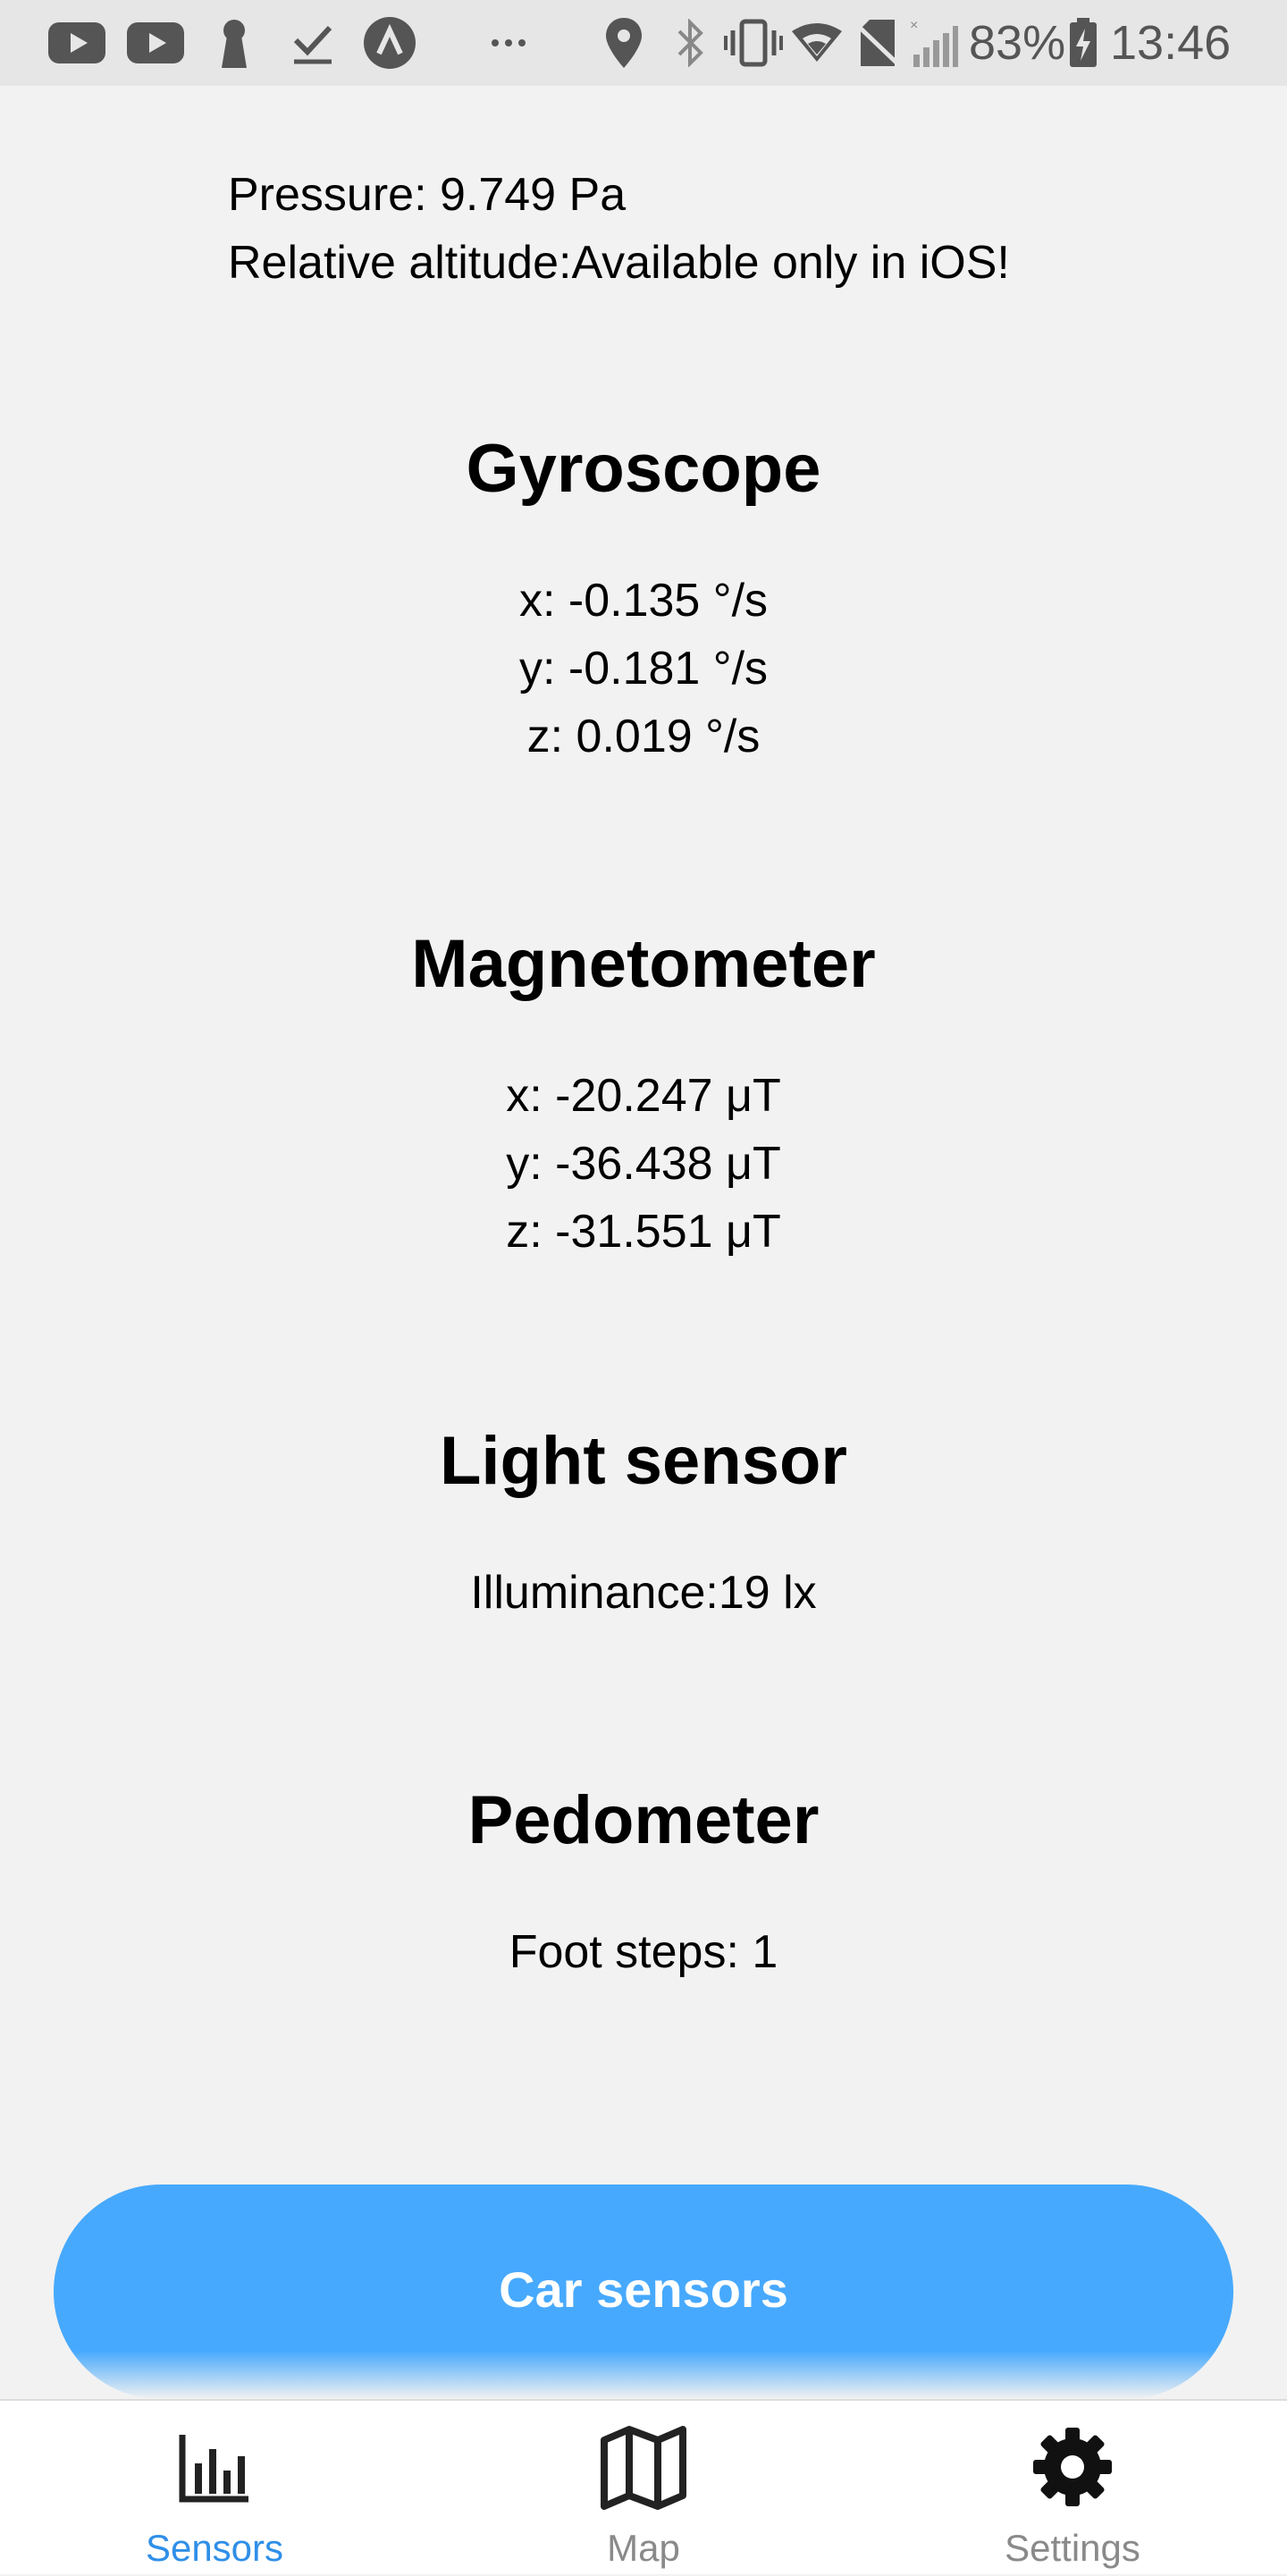  I want to click on bar-chart-icon, so click(215, 2467).